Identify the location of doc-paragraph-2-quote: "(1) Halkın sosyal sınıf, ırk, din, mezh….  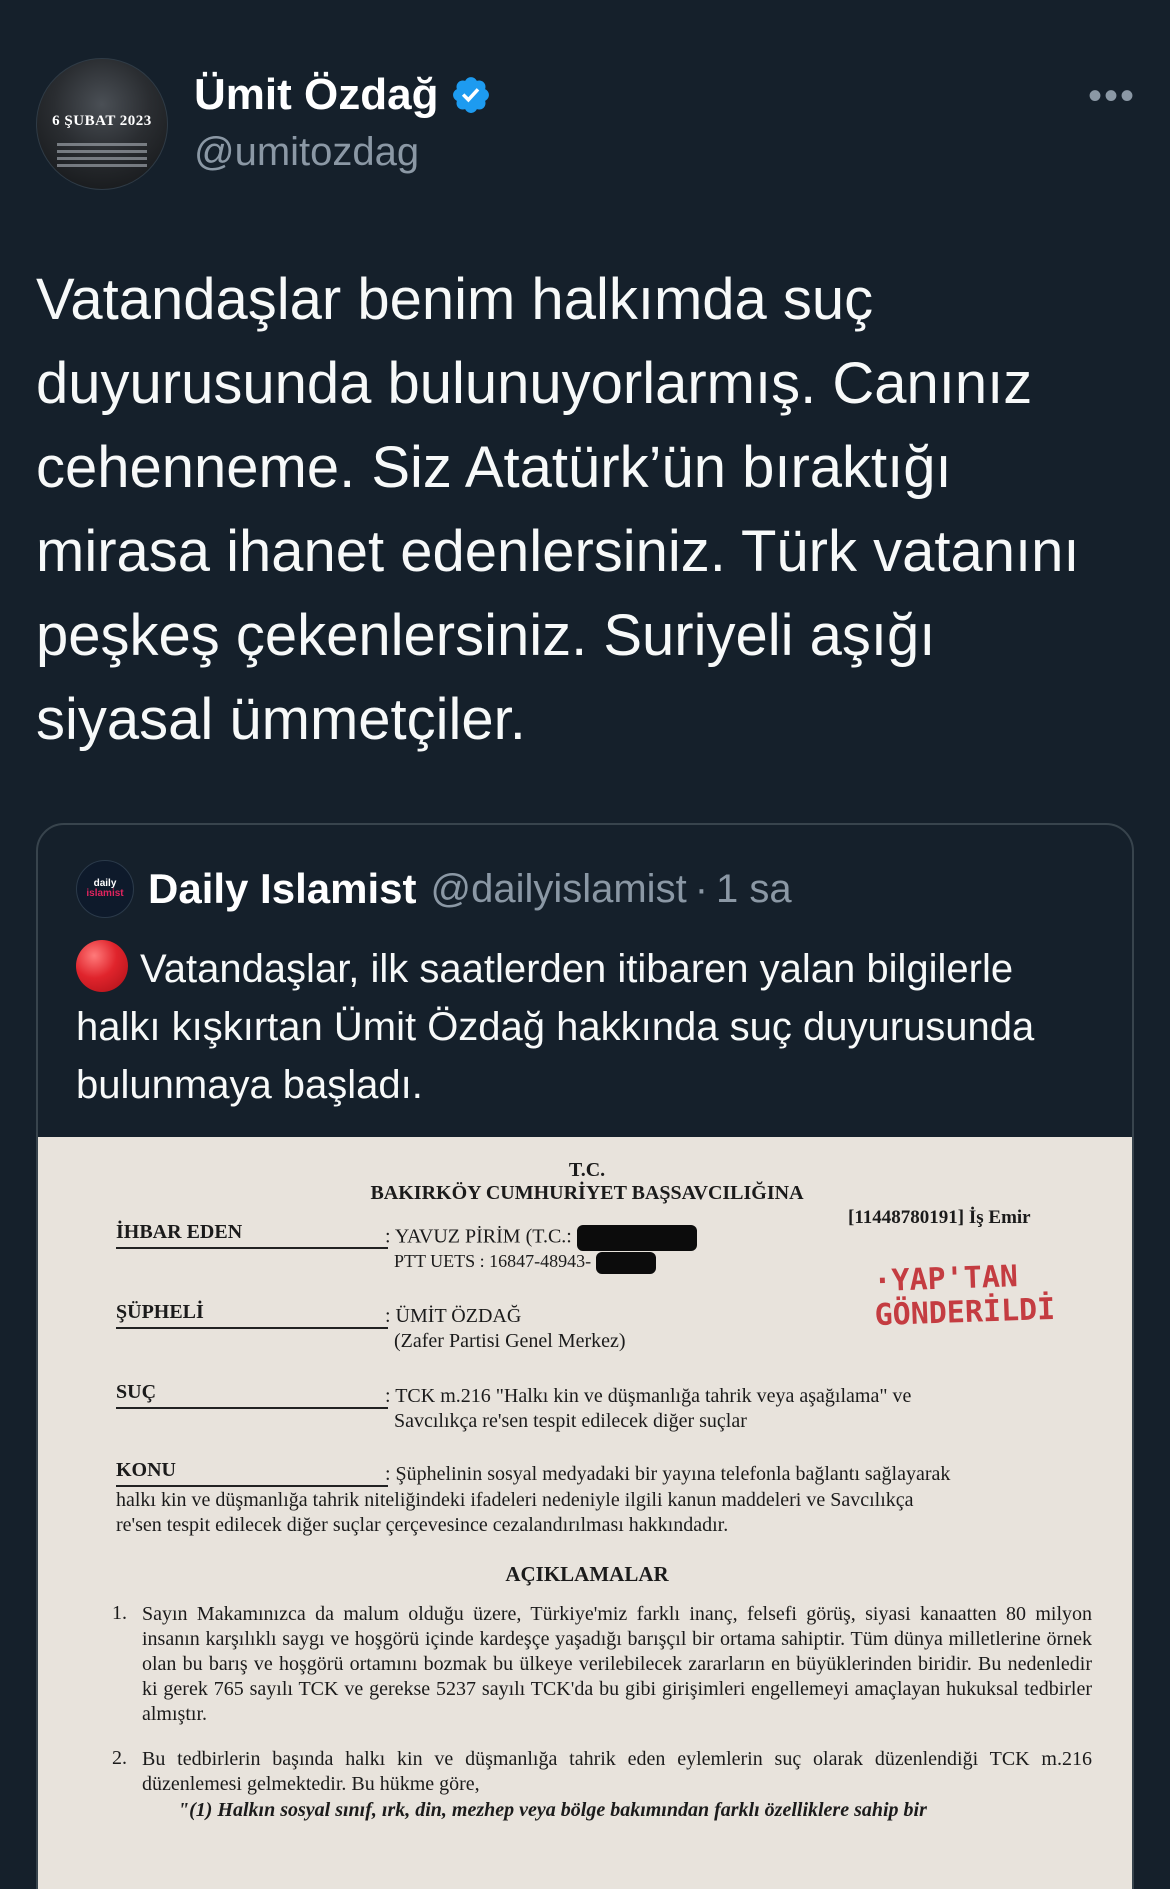
(552, 1810).